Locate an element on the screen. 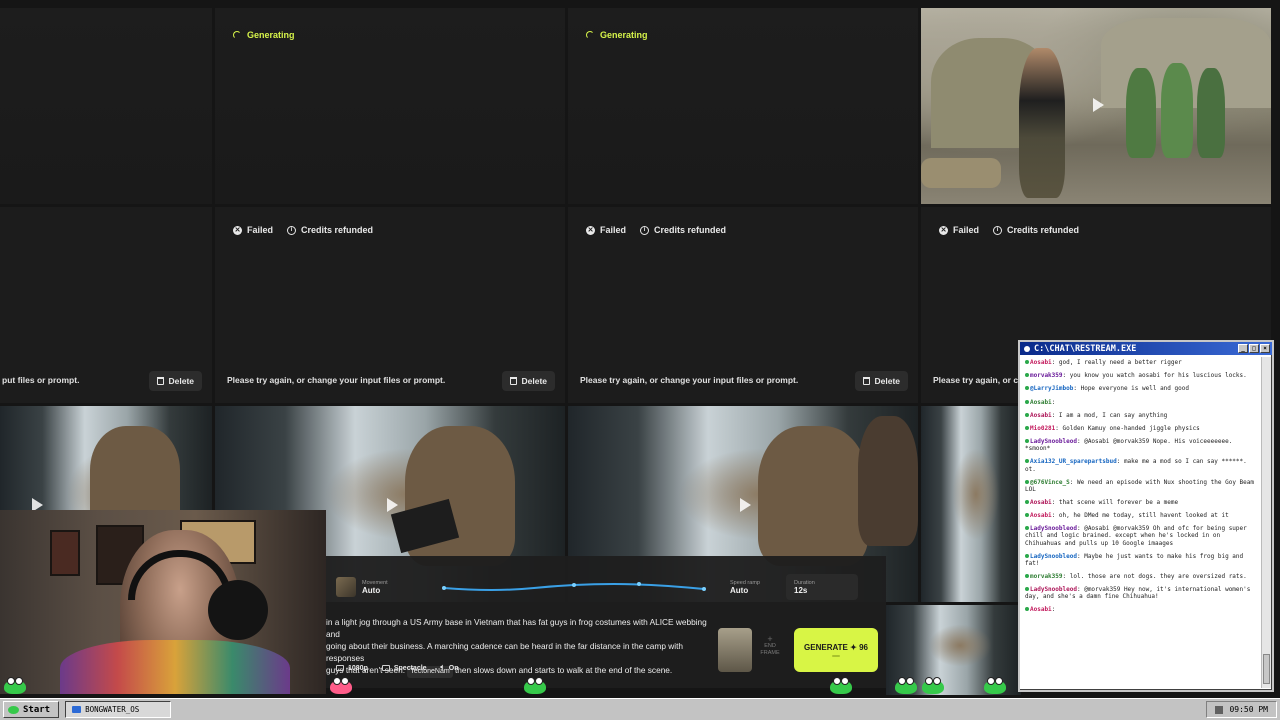 The width and height of the screenshot is (1280, 720). chat-username: @LarryJimbob is located at coordinates (1051, 388).